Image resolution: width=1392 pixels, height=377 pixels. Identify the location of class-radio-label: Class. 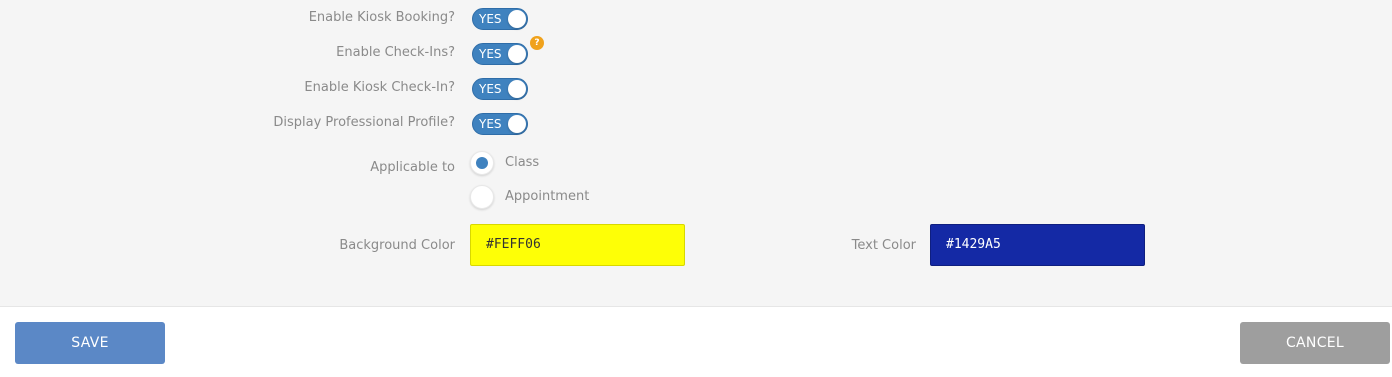
(522, 162).